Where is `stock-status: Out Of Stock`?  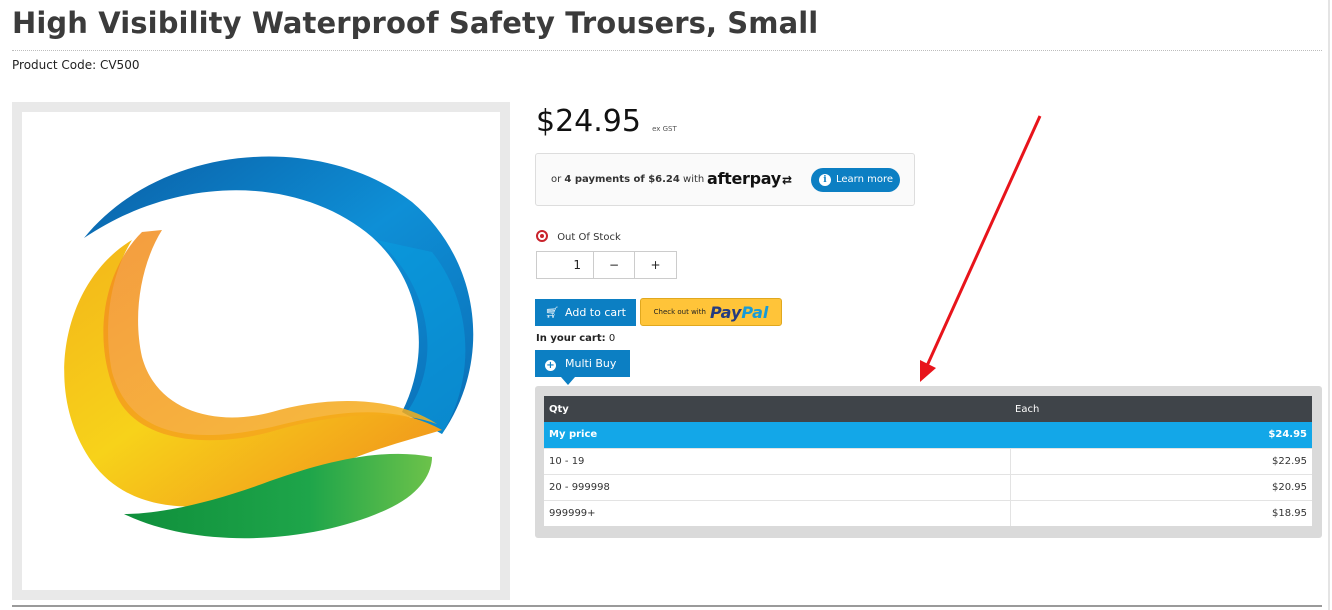
stock-status: Out Of Stock is located at coordinates (578, 236).